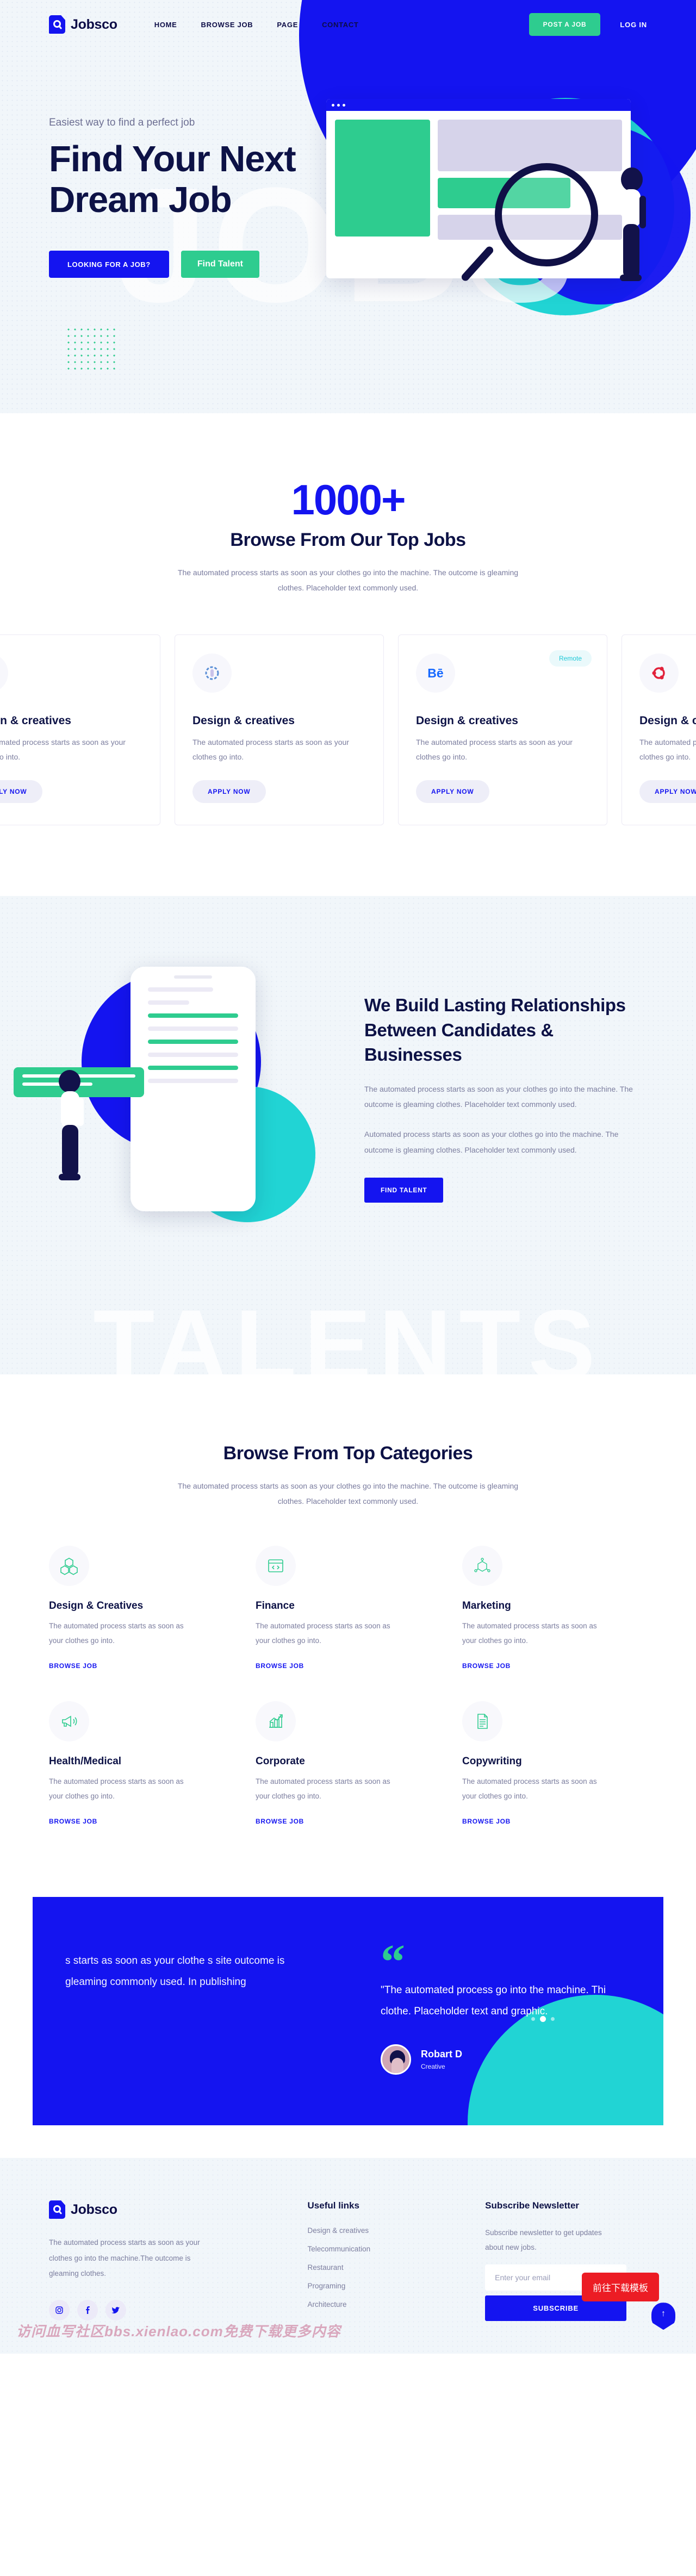 The image size is (696, 2576). What do you see at coordinates (83, 24) in the screenshot?
I see `brand-logo: Jobsco` at bounding box center [83, 24].